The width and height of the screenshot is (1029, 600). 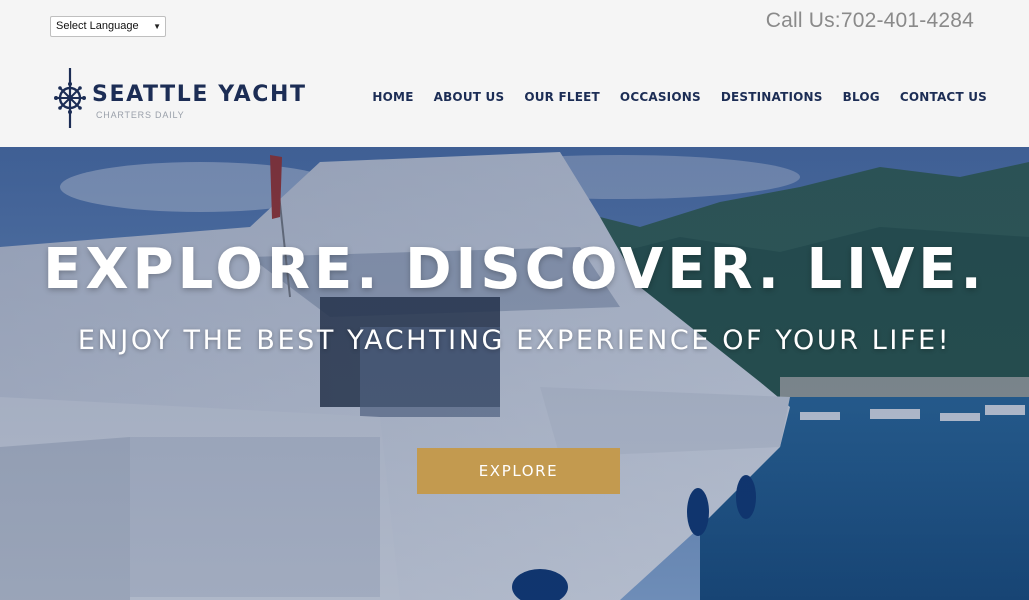 What do you see at coordinates (943, 97) in the screenshot?
I see `nav-item-contact-us: CONTACT US` at bounding box center [943, 97].